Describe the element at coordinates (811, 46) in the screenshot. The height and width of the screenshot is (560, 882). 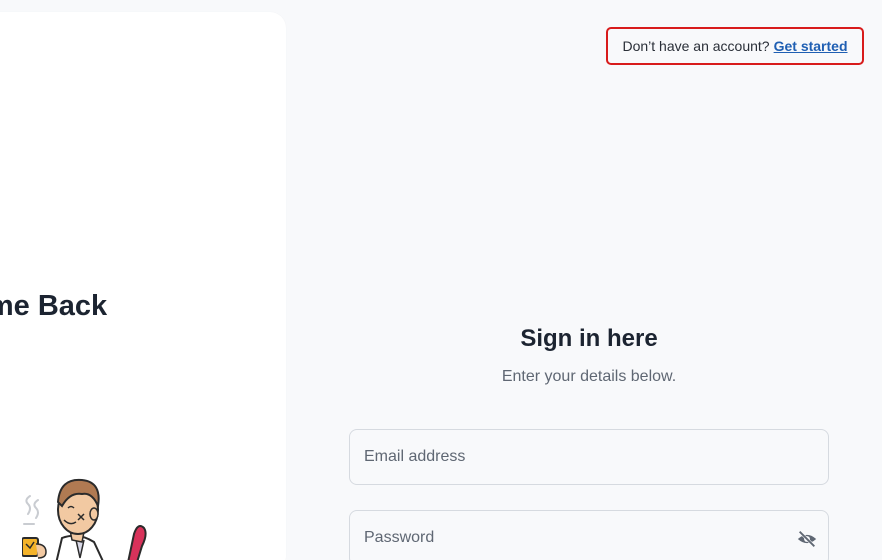
I see `get-started-link: Get started` at that location.